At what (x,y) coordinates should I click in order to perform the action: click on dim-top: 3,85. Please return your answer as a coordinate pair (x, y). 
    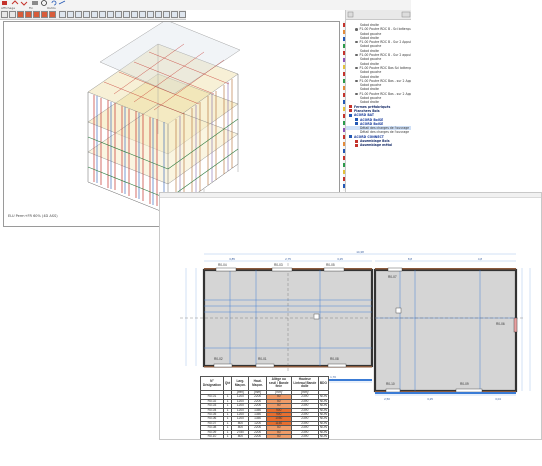
    Looking at the image, I should click on (232, 259).